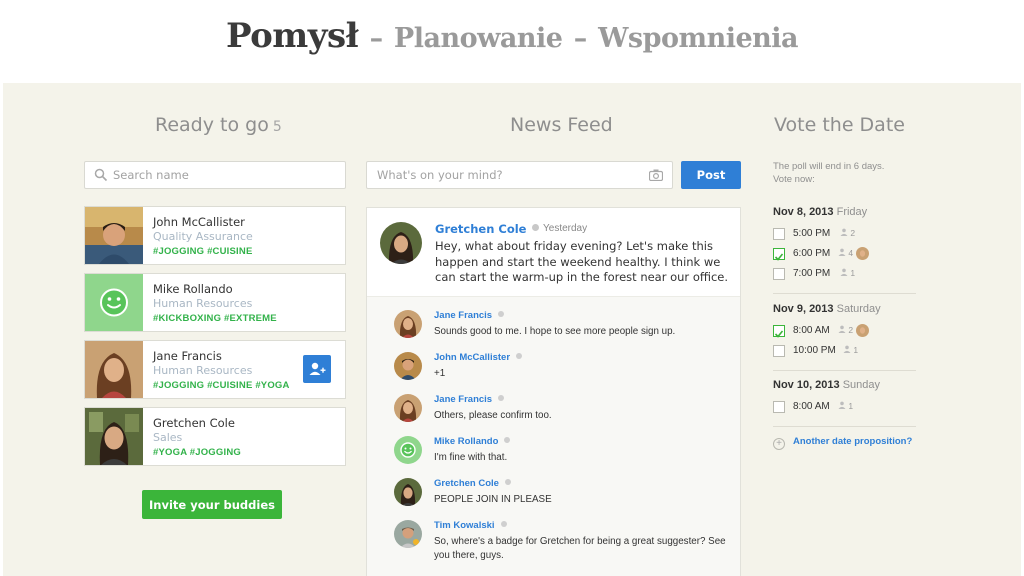  I want to click on person-name: Gretchen Cole, so click(194, 423).